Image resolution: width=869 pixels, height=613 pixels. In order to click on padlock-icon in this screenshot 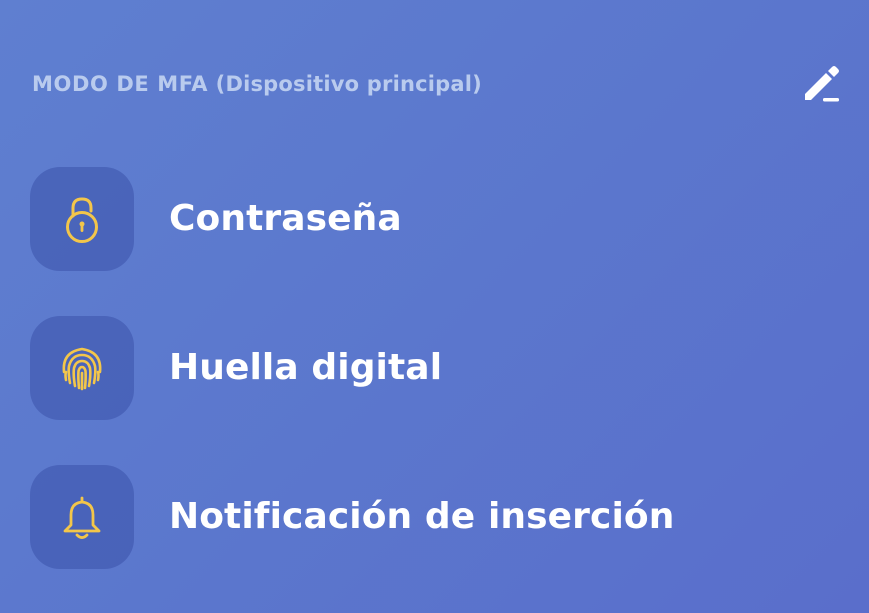, I will do `click(82, 219)`.